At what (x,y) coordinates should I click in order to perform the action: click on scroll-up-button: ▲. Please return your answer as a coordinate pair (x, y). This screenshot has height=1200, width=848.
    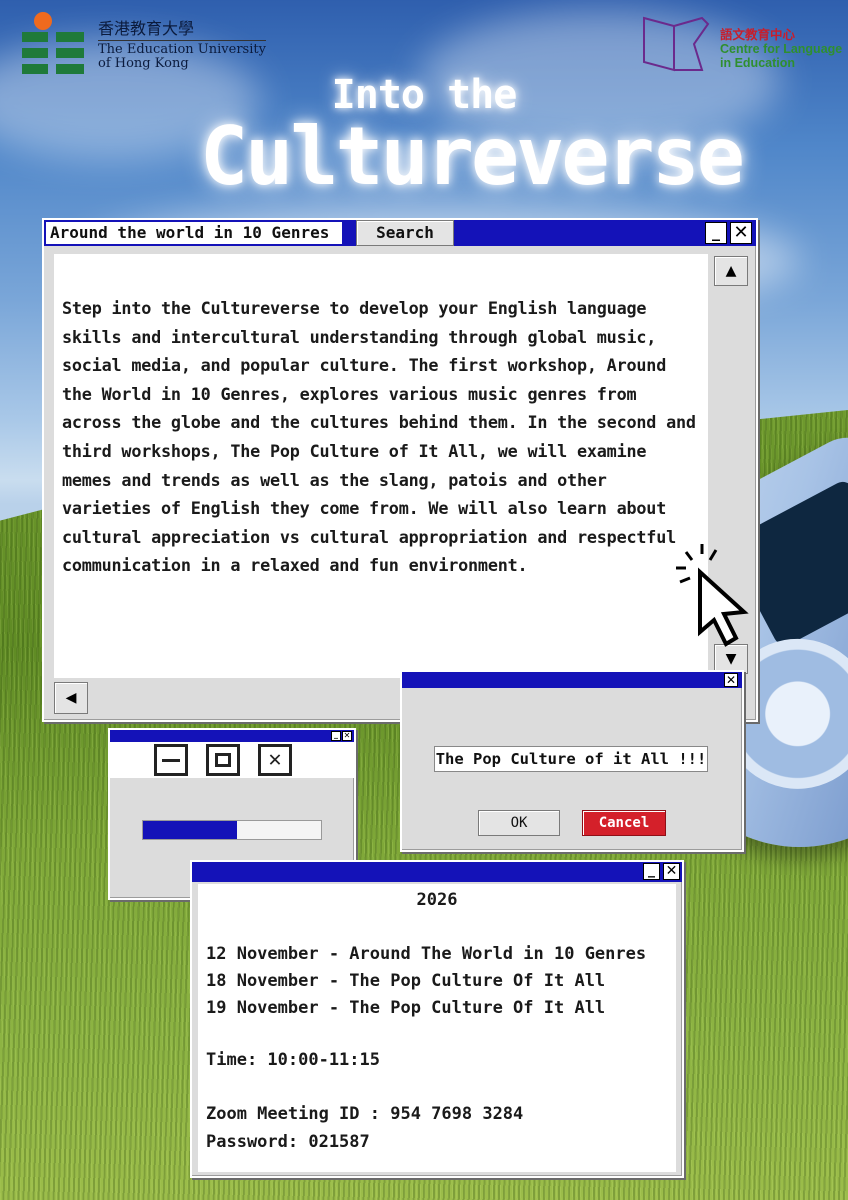
    Looking at the image, I should click on (731, 271).